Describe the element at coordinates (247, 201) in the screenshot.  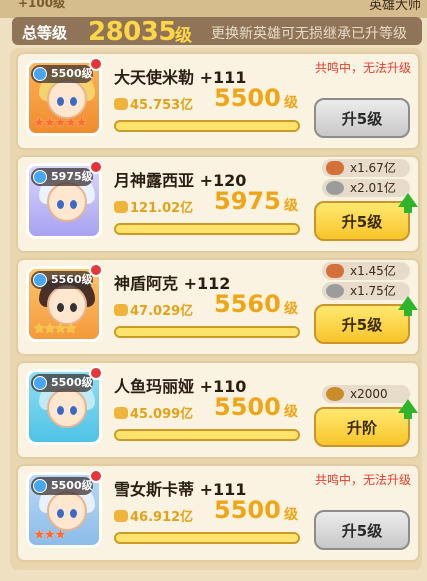
I see `hero-level: 5975` at that location.